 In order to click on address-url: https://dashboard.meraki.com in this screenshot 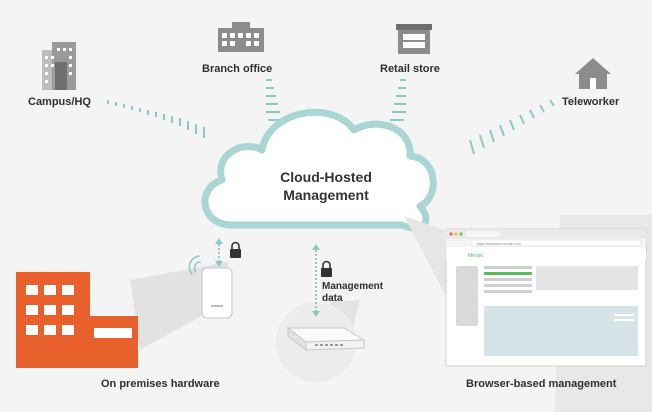, I will do `click(498, 244)`.